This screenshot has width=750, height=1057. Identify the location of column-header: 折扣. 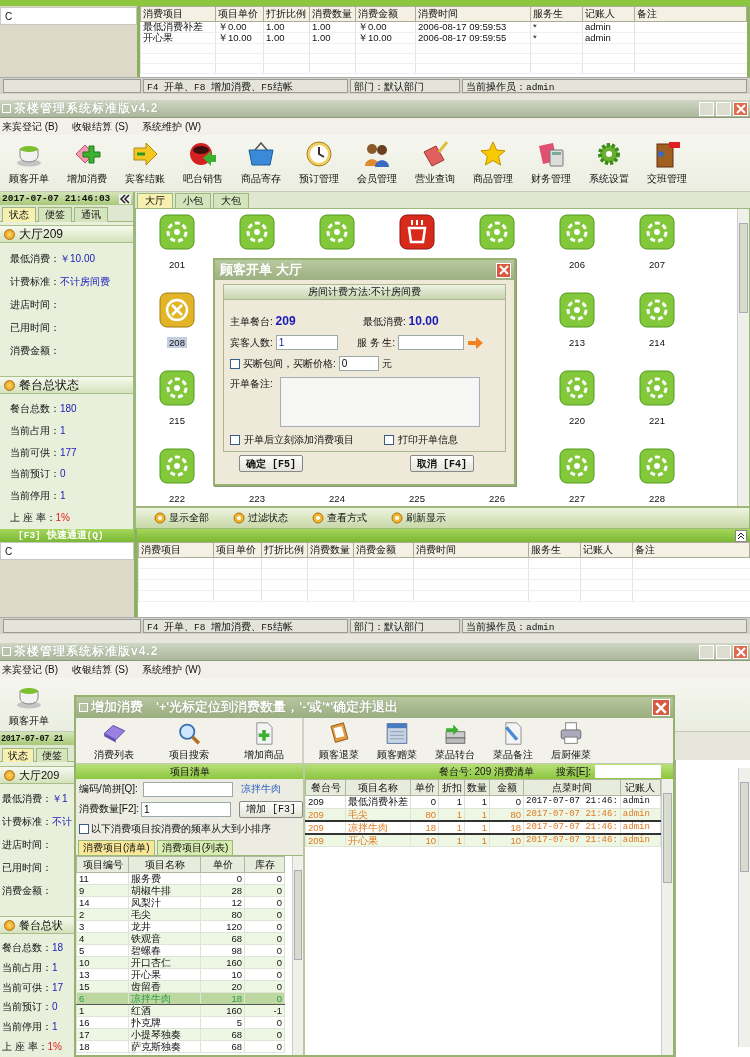
(451, 787).